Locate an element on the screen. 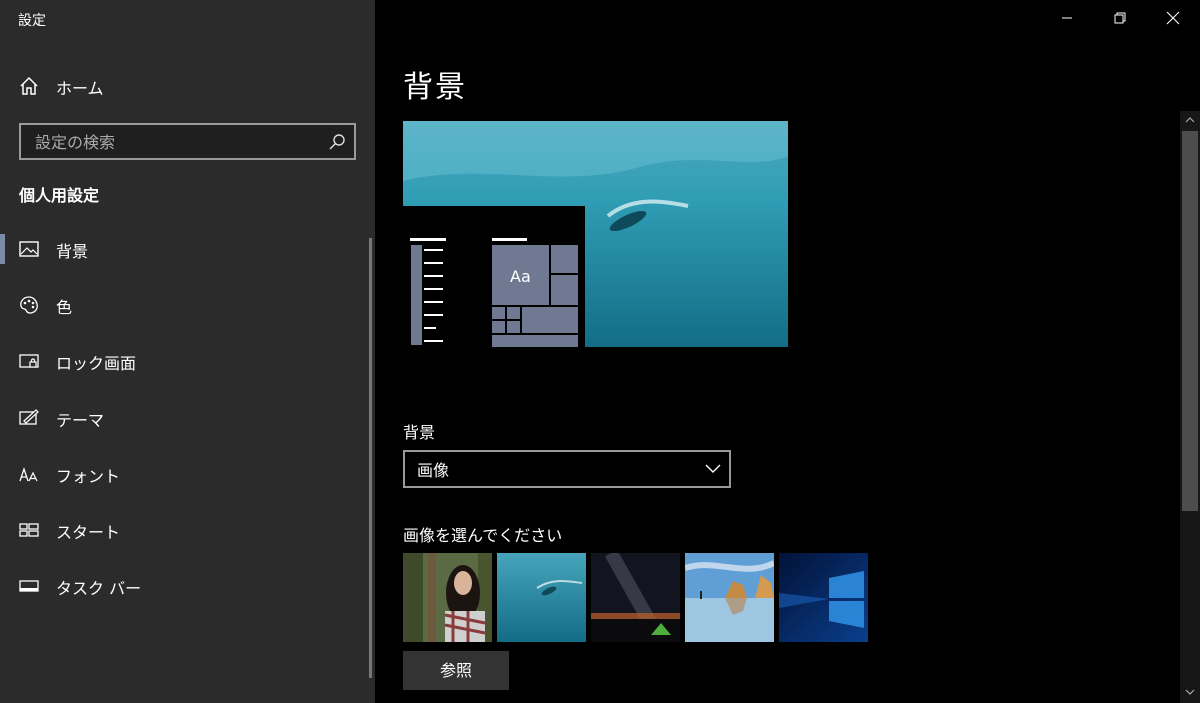 This screenshot has width=1200, height=703. underwater-image is located at coordinates (541, 597).